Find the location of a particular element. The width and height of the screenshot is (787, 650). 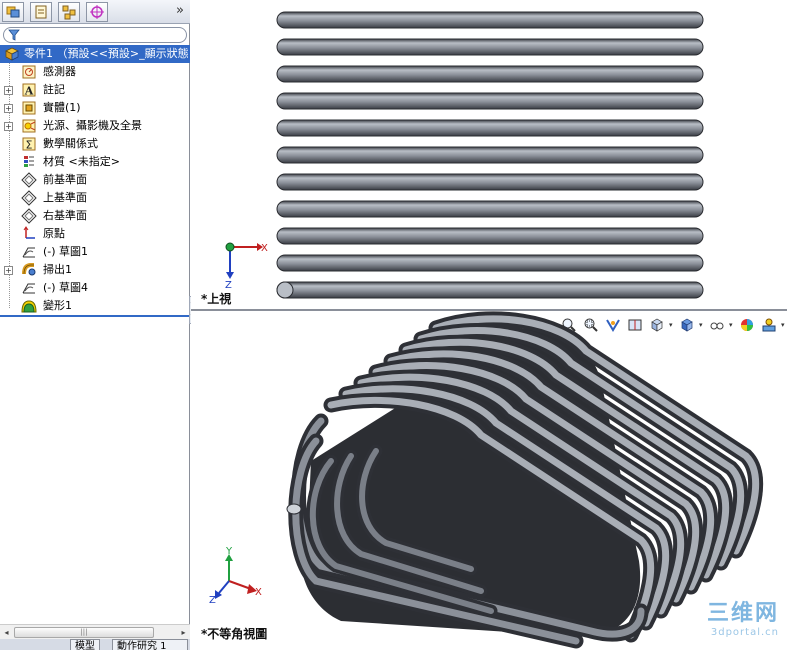

tree-item-top-plane: 上基準面 is located at coordinates (95, 198).